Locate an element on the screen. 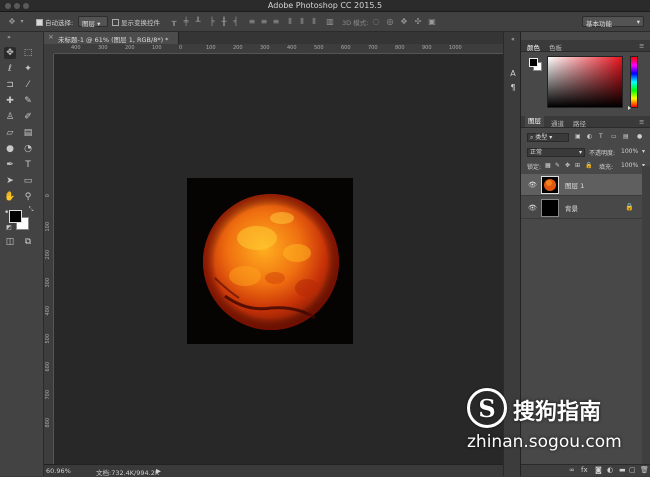 Image resolution: width=650 pixels, height=477 pixels. 3d-roll-icon: ◎ is located at coordinates (390, 21).